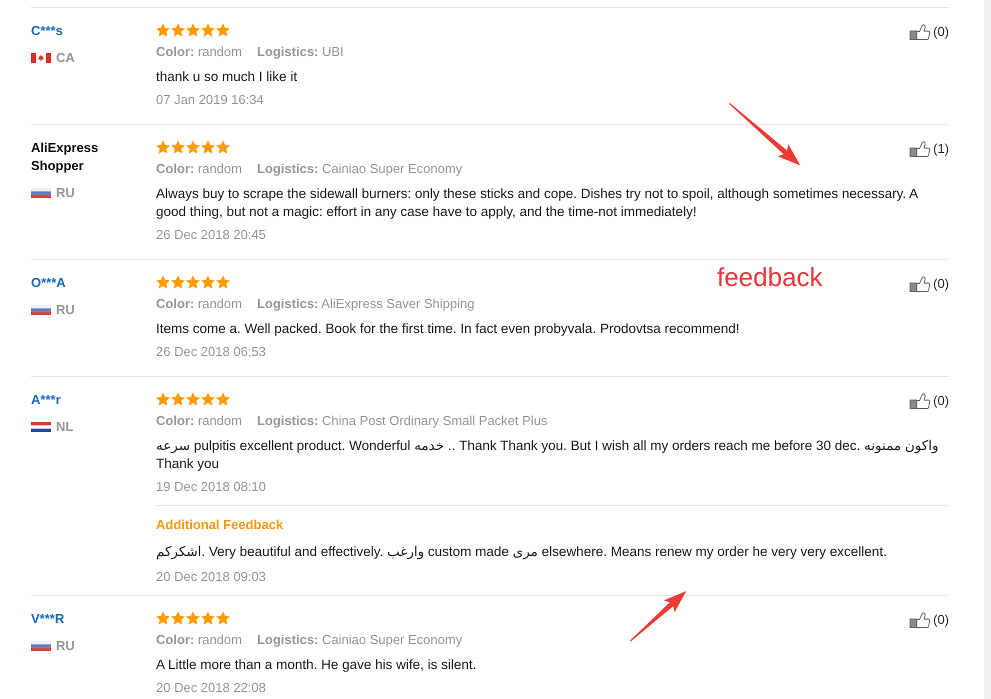  What do you see at coordinates (316, 665) in the screenshot?
I see `review-text: A Little more than a month. He gave his wife, is silent.` at bounding box center [316, 665].